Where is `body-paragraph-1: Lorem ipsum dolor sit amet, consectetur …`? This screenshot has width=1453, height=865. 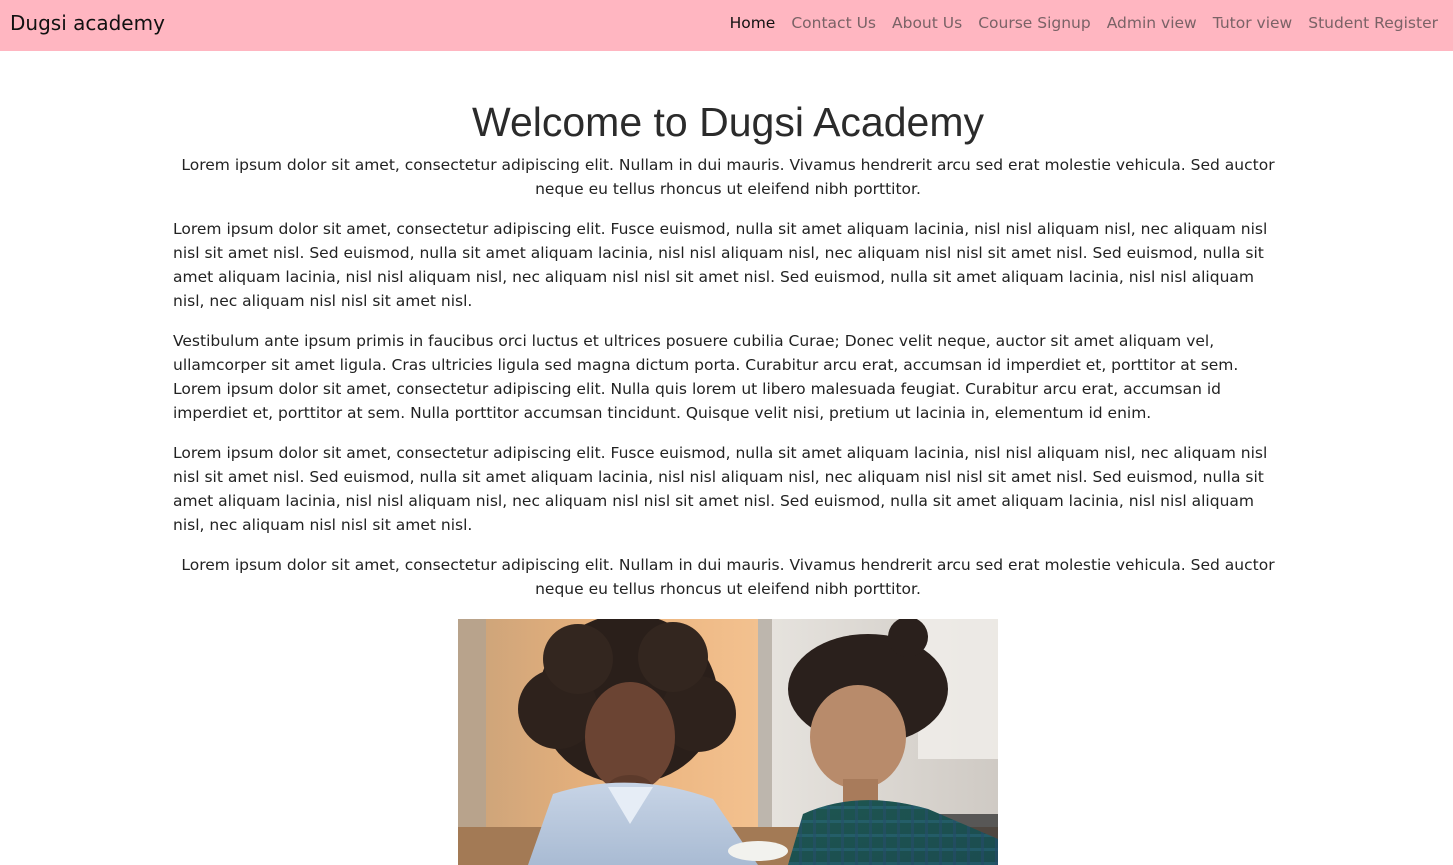
body-paragraph-1: Lorem ipsum dolor sit amet, consectetur … is located at coordinates (720, 265).